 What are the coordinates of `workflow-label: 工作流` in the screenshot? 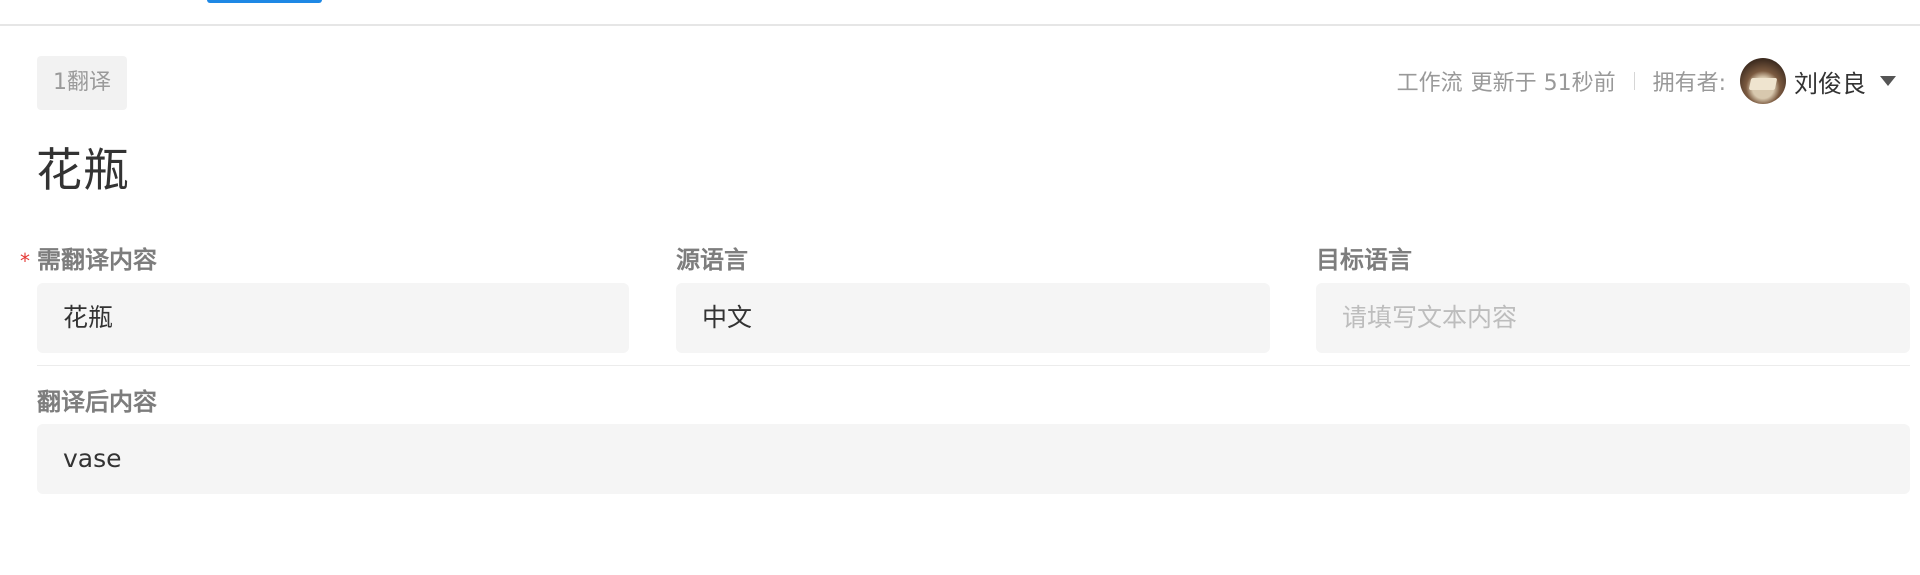 It's located at (1429, 83).